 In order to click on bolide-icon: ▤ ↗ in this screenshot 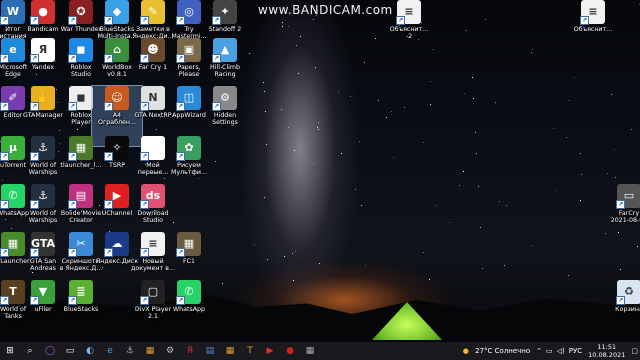, I will do `click(80, 196)`.